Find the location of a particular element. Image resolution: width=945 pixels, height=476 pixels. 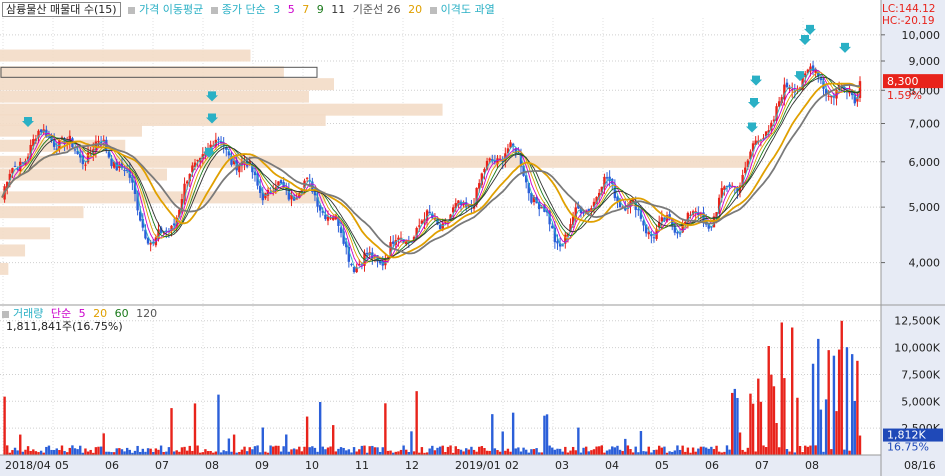

change-pct-text: 1.59% is located at coordinates (904, 95).